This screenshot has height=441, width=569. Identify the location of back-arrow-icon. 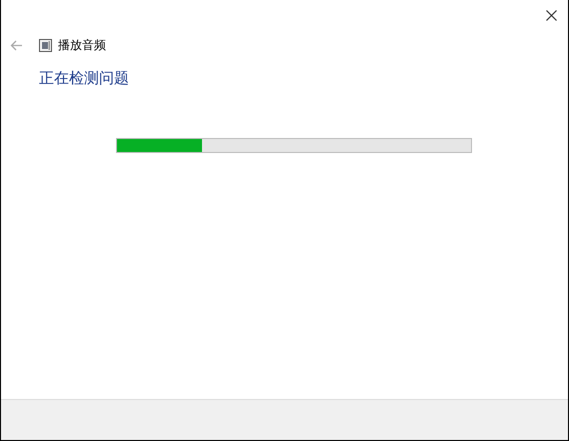
(16, 45).